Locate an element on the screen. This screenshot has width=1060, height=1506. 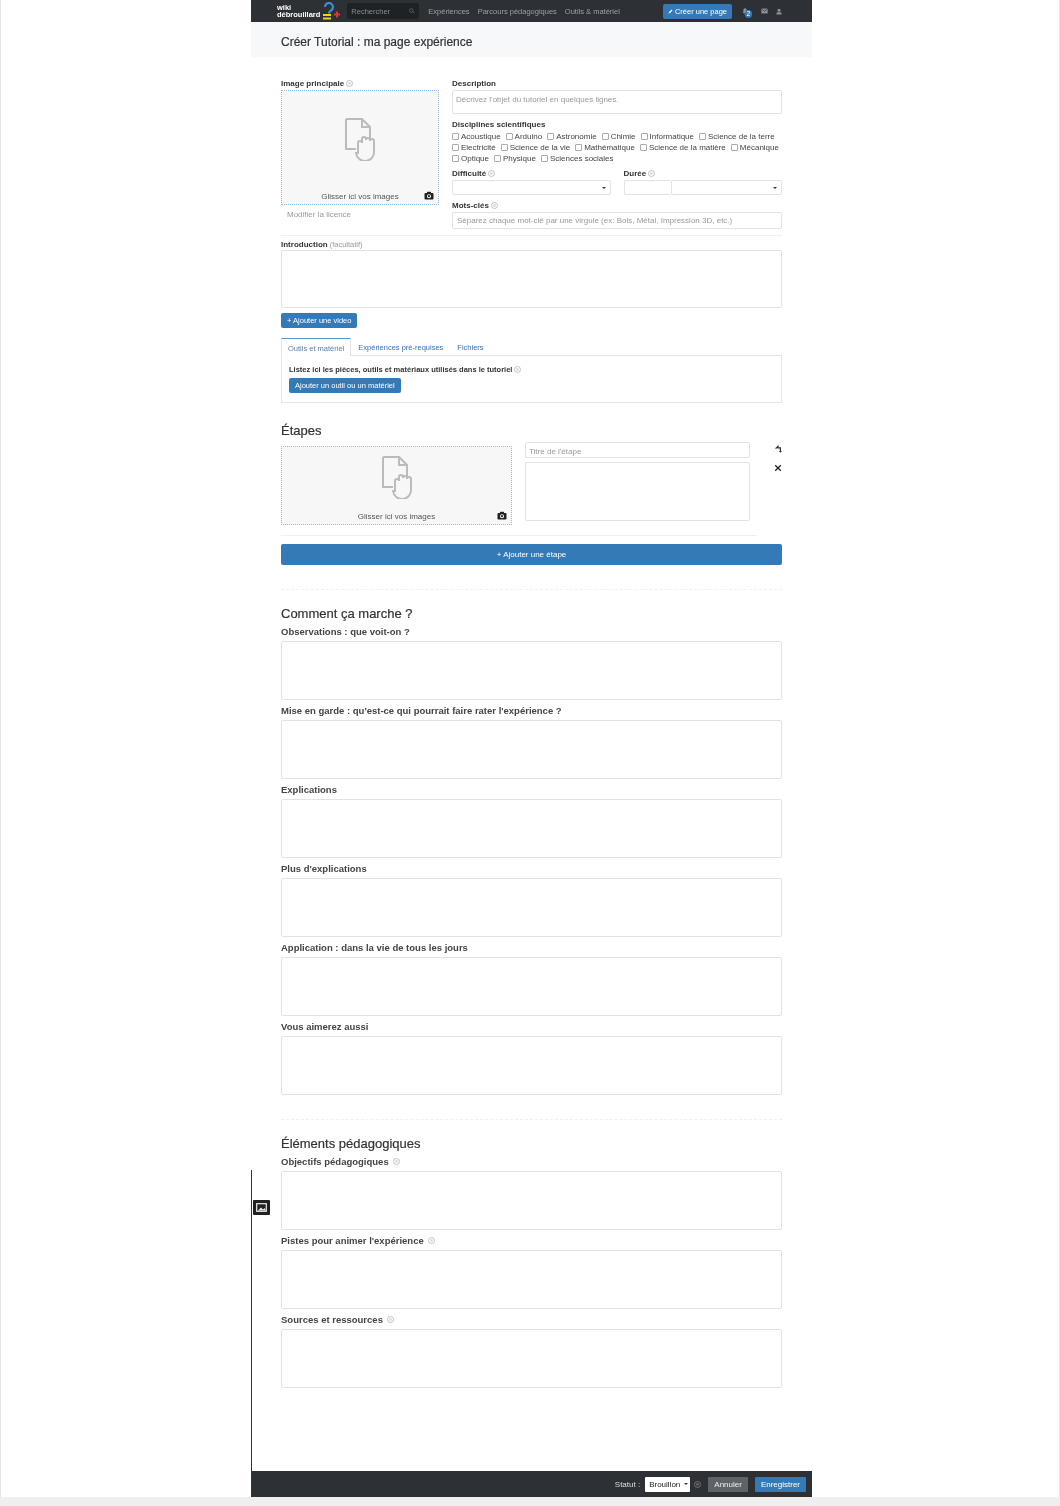
field-label: Pistes pour animer l'expérience is located at coordinates (352, 1240).